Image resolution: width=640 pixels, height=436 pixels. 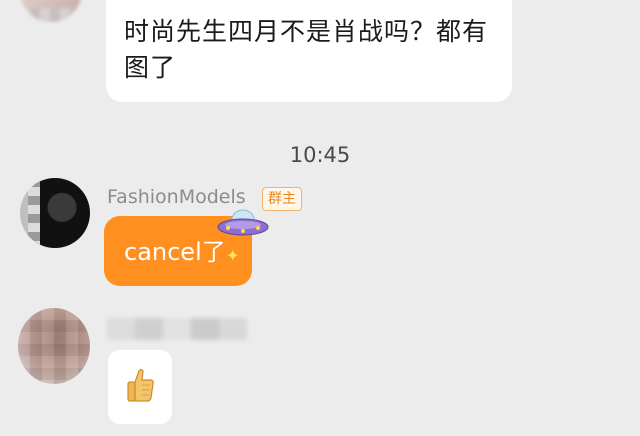 I want to click on message-bubble: 时尚先生四月不是肖战吗？都有图了, so click(x=309, y=51).